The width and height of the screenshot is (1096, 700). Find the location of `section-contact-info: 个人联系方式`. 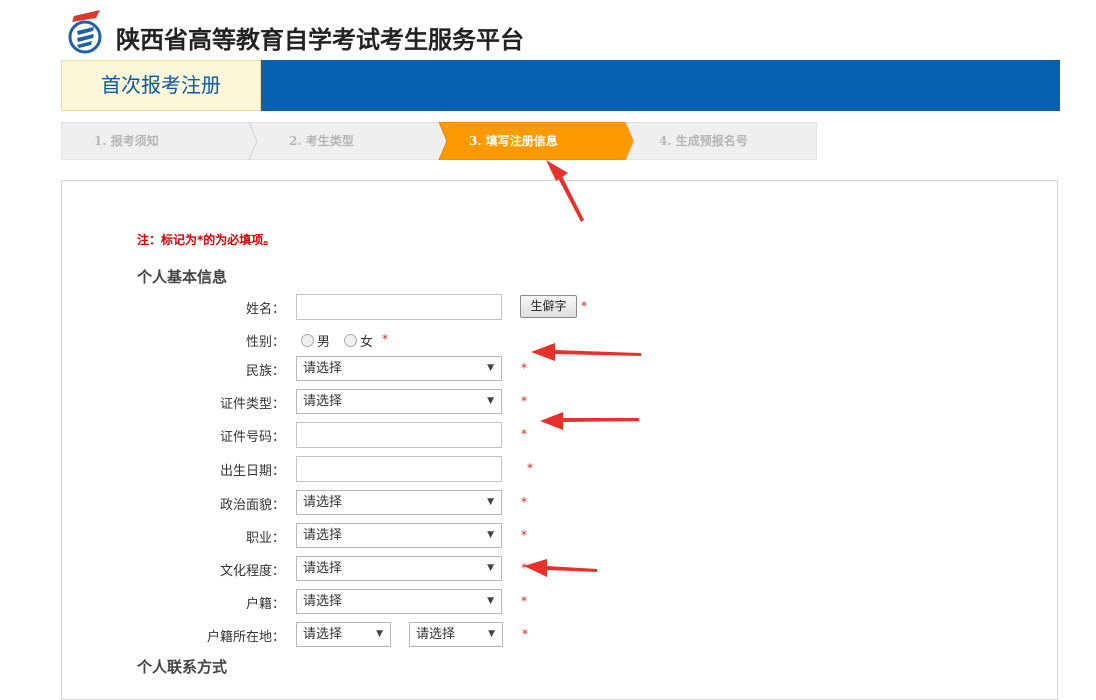

section-contact-info: 个人联系方式 is located at coordinates (182, 667).